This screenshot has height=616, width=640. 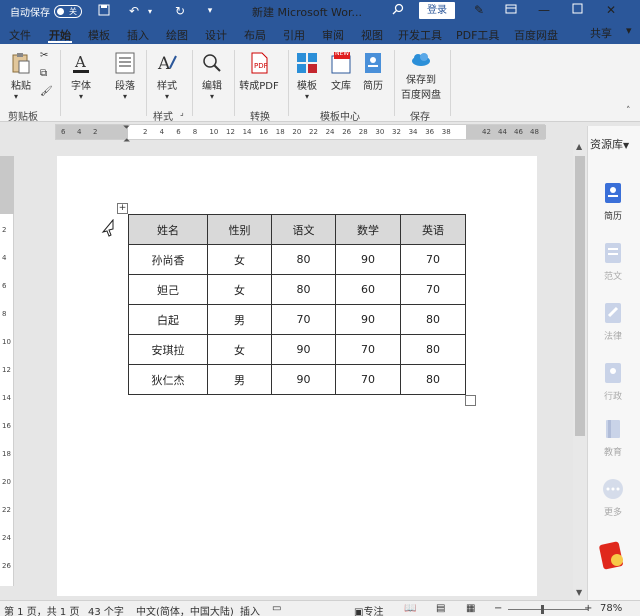 What do you see at coordinates (239, 229) in the screenshot?
I see `header-gender: 性别` at bounding box center [239, 229].